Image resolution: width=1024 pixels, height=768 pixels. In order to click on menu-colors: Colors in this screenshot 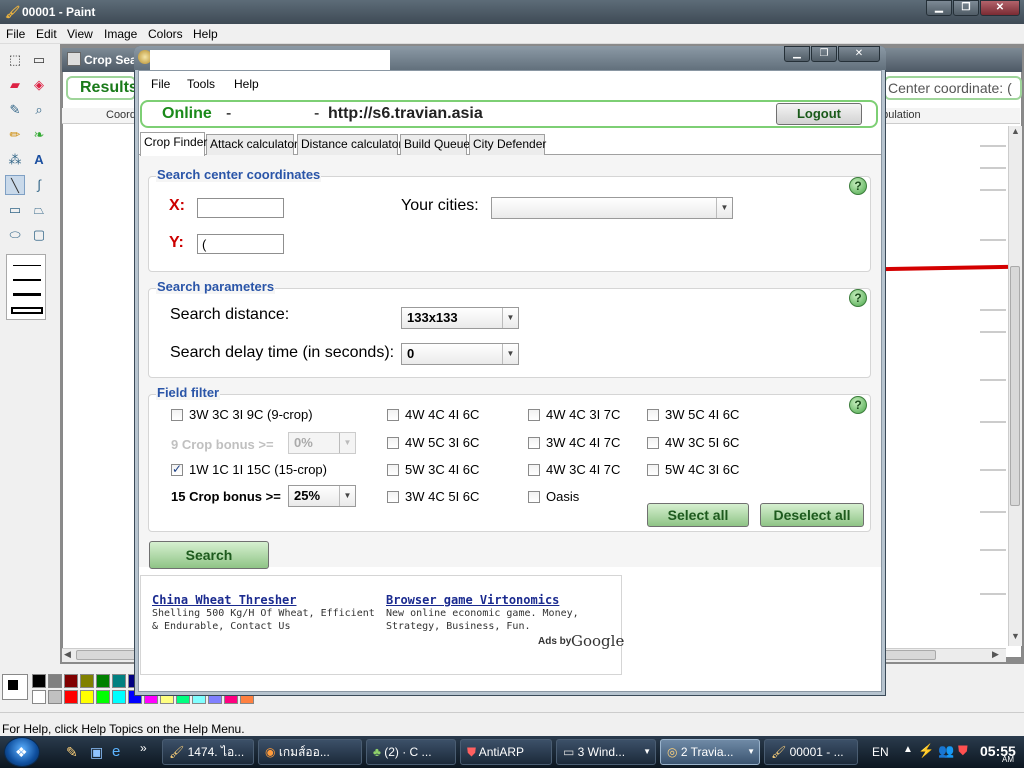, I will do `click(165, 34)`.